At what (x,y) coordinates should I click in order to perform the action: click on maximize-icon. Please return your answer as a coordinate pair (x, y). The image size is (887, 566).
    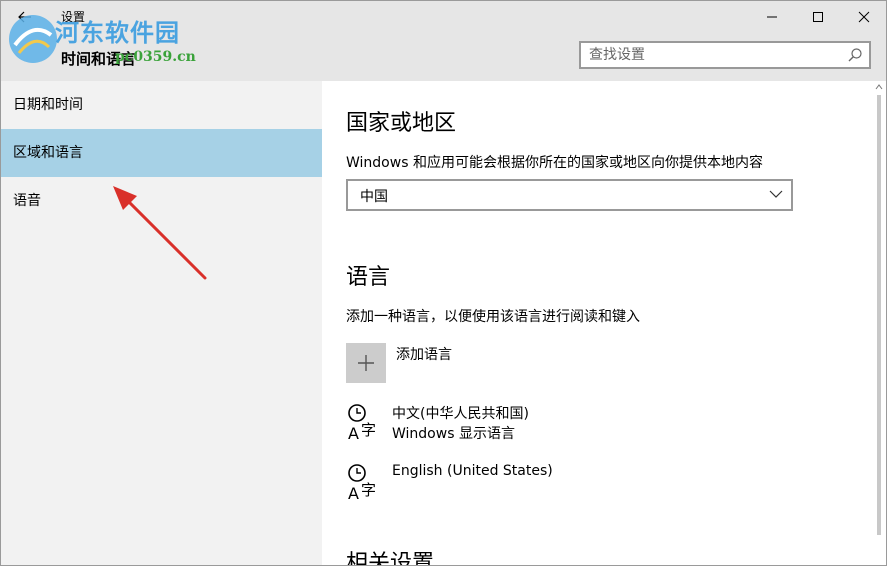
    Looking at the image, I should click on (818, 17).